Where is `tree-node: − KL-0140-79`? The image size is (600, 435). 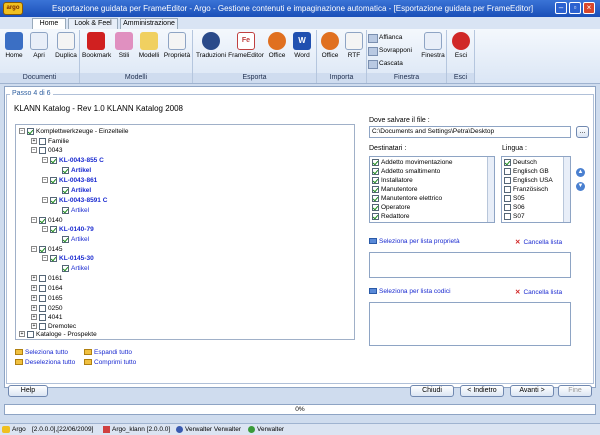 tree-node: − KL-0140-79 is located at coordinates (68, 229).